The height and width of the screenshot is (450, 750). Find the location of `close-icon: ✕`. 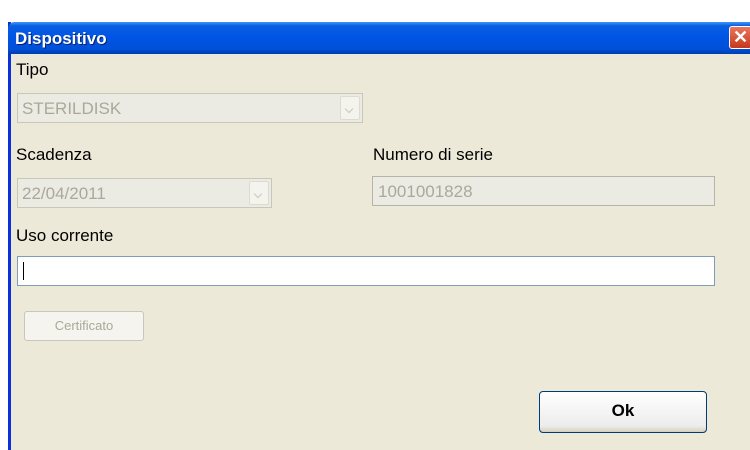

close-icon: ✕ is located at coordinates (740, 37).